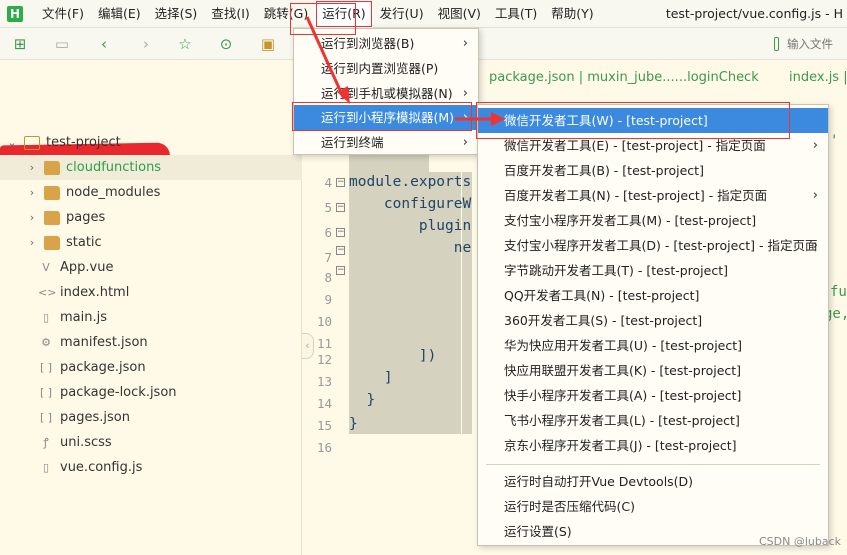 The height and width of the screenshot is (555, 847). I want to click on mp-compress-code: 运行时是否压缩代码(C), so click(653, 506).